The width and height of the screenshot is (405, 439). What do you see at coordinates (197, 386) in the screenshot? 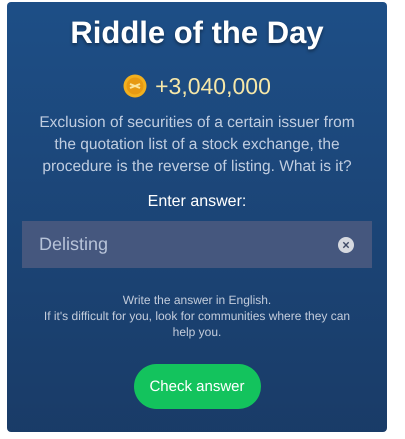
I see `check-answer-button: Check answer` at bounding box center [197, 386].